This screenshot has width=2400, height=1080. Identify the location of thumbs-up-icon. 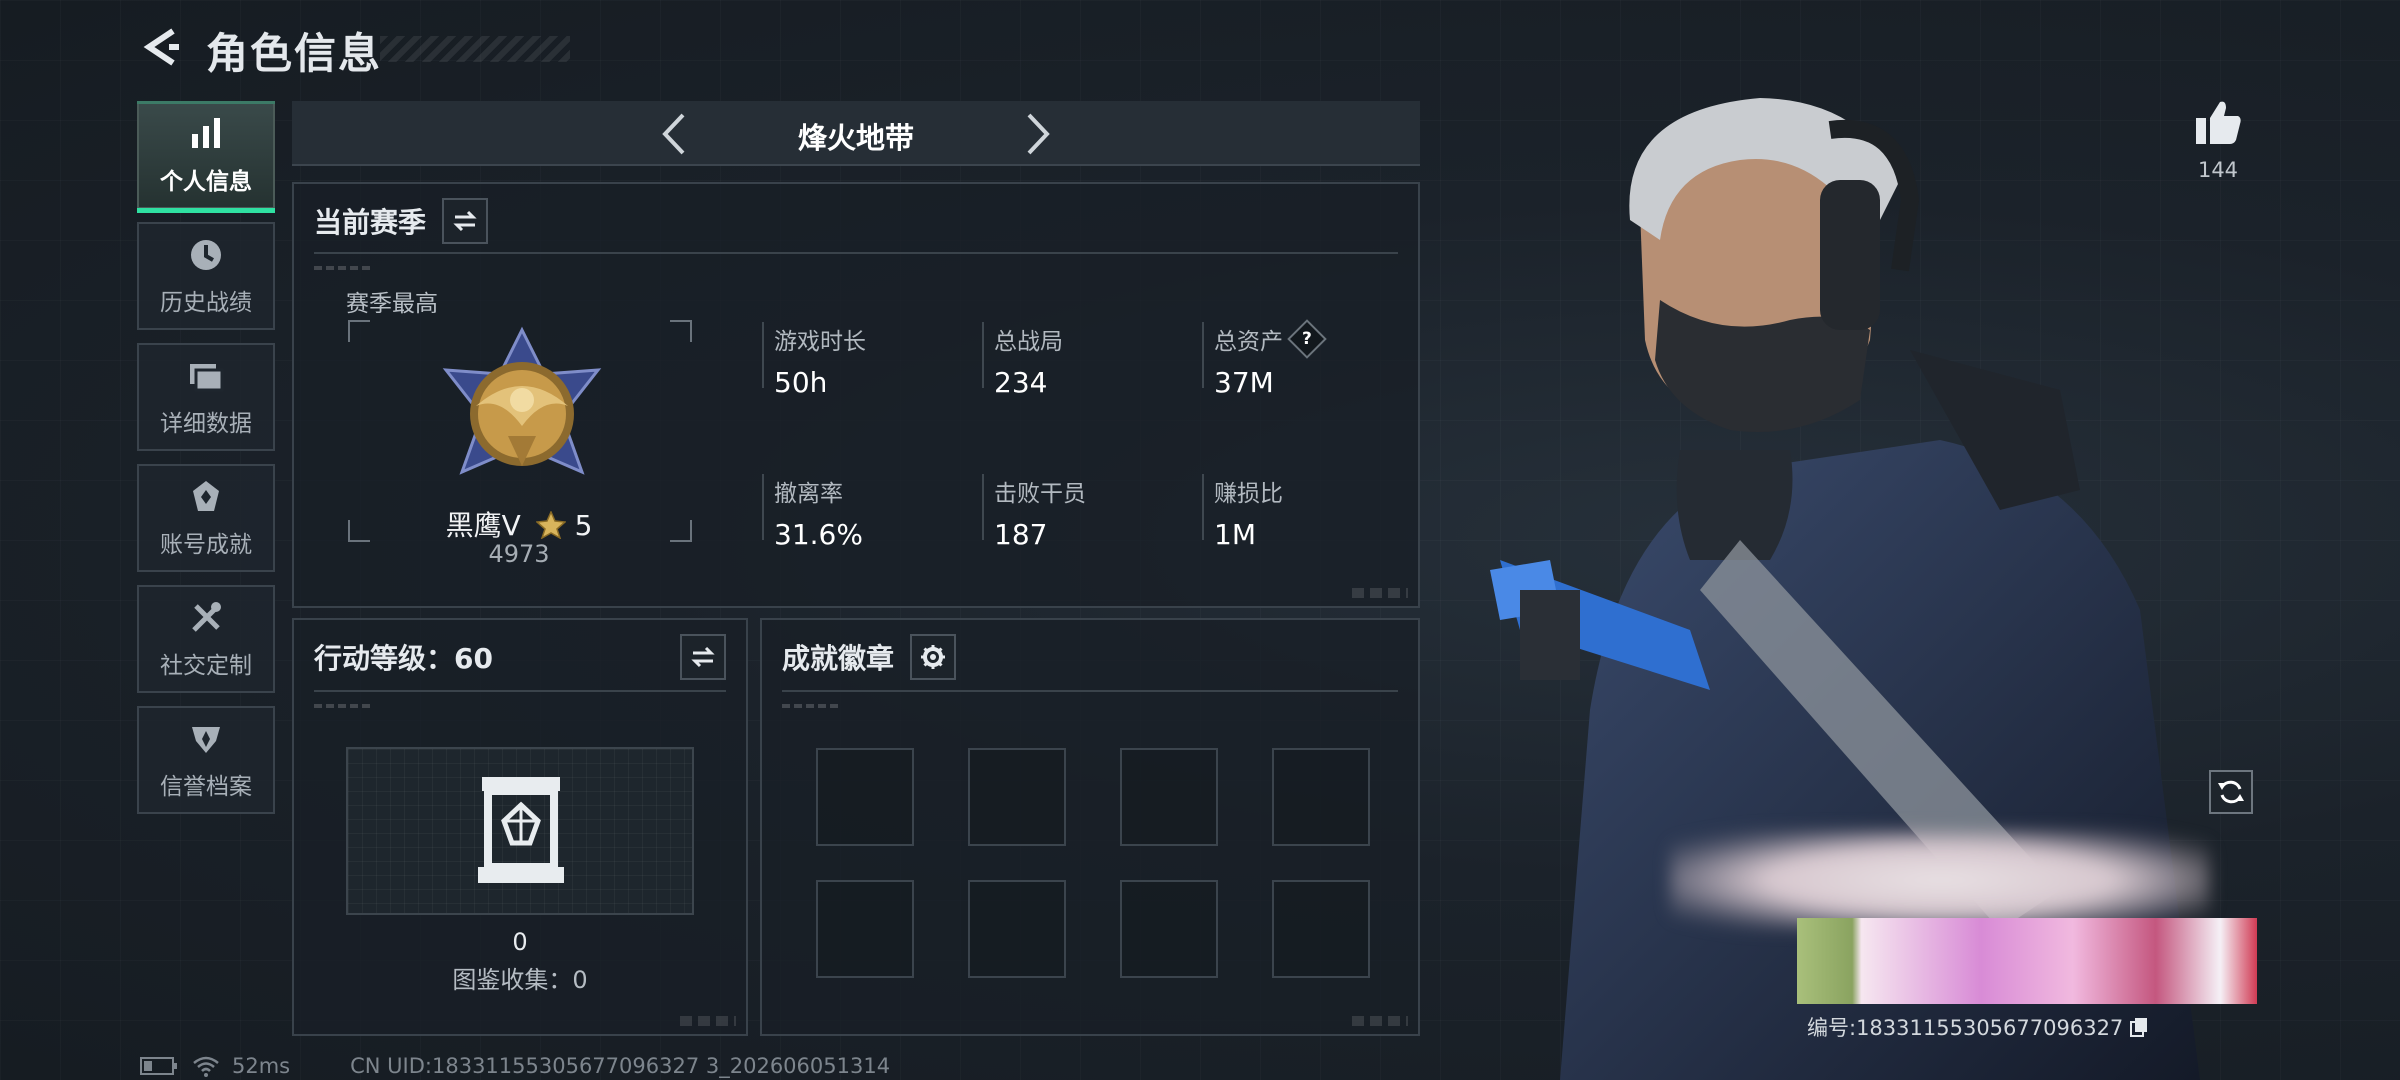
(2218, 122).